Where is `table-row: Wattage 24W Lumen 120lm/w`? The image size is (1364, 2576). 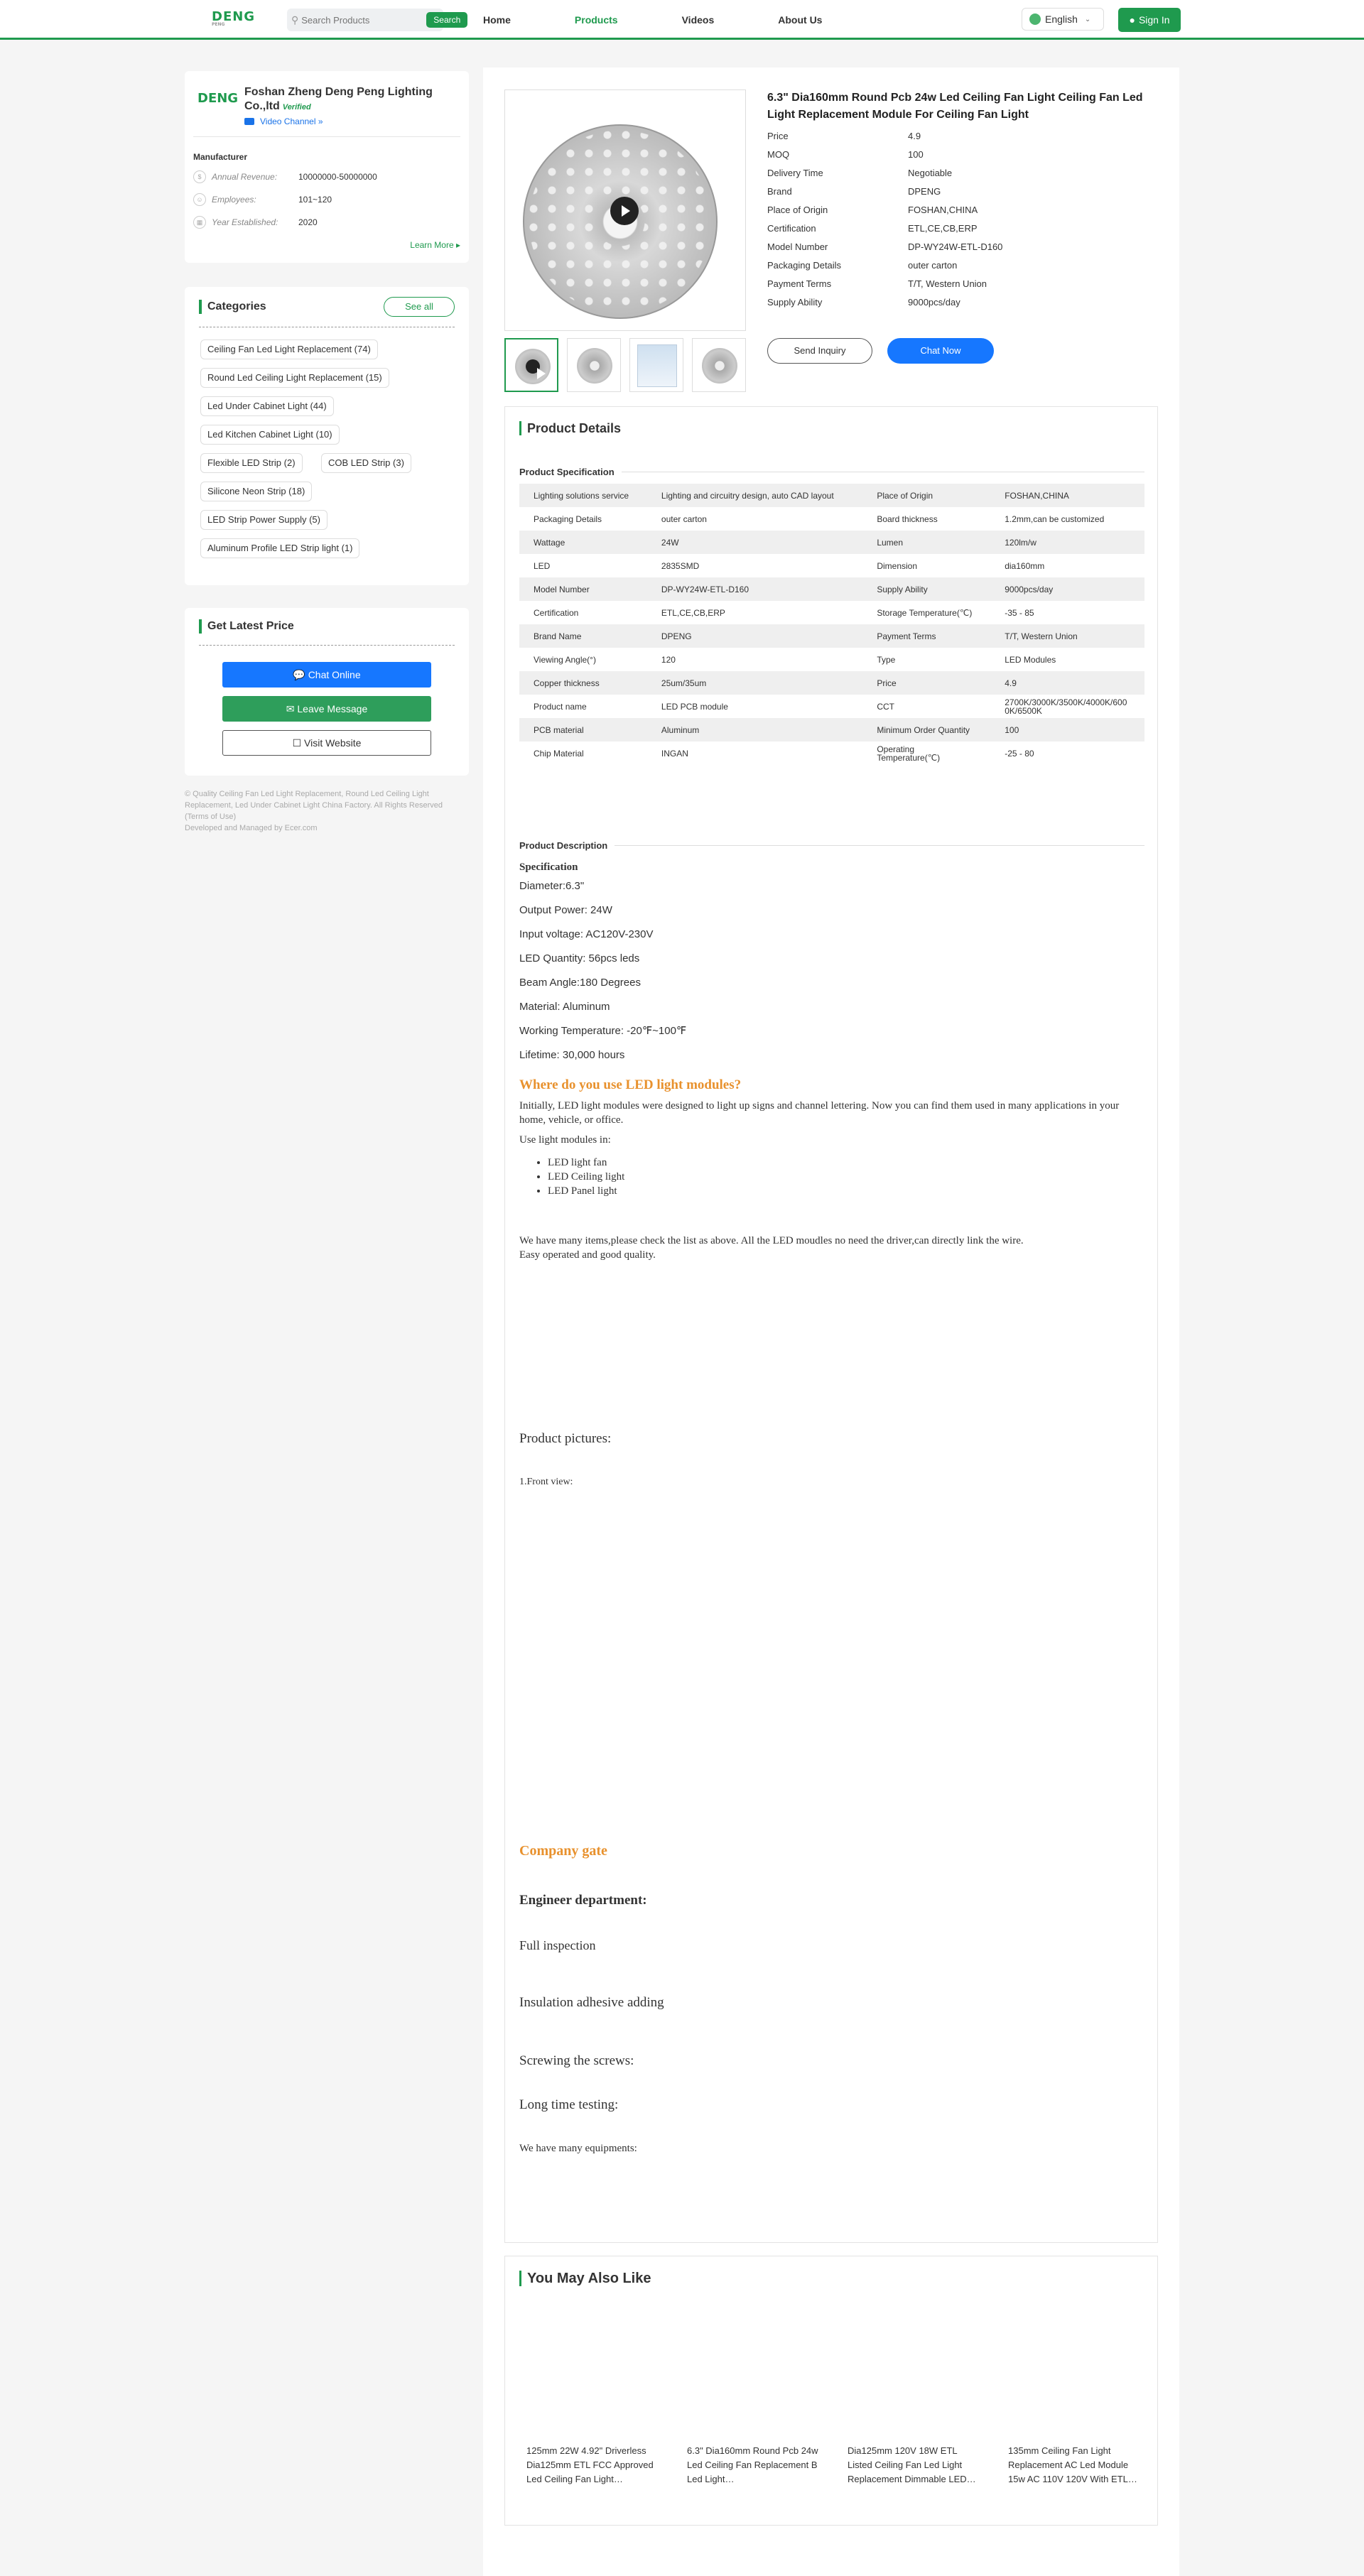
table-row: Wattage 24W Lumen 120lm/w is located at coordinates (832, 543).